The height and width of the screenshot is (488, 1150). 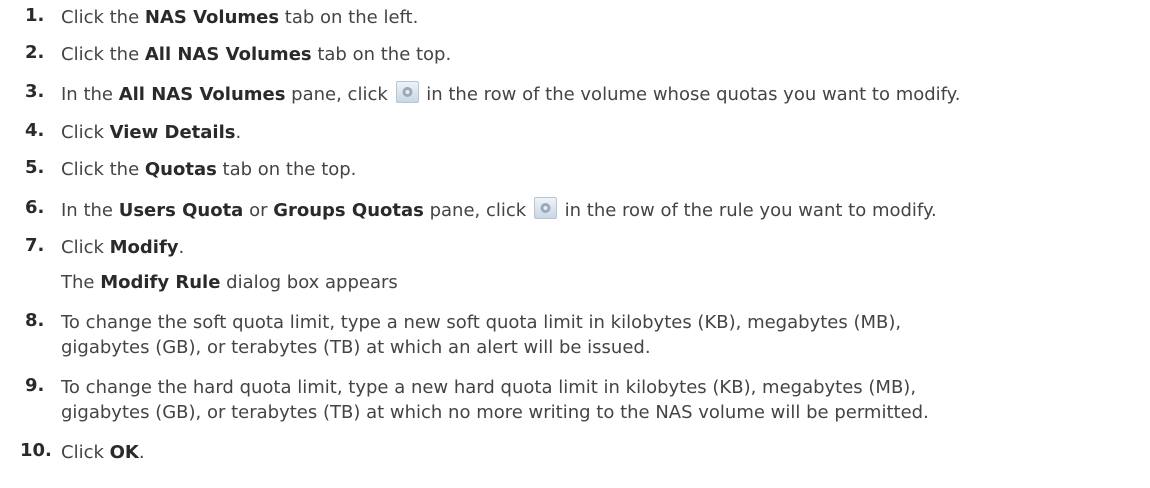 What do you see at coordinates (35, 385) in the screenshot?
I see `step-number: 9.` at bounding box center [35, 385].